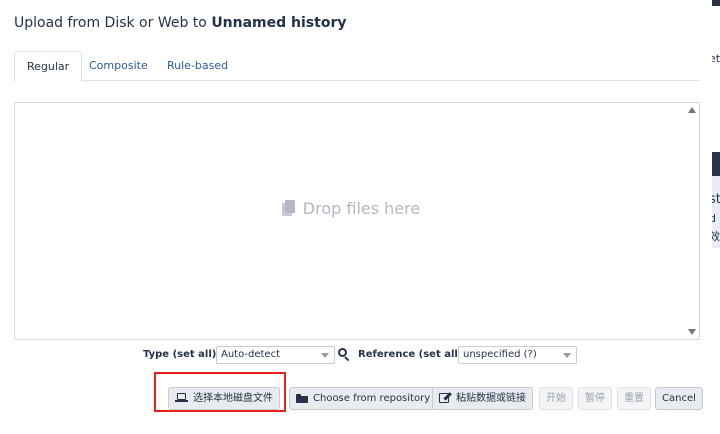 Image resolution: width=720 pixels, height=434 pixels. Describe the element at coordinates (556, 398) in the screenshot. I see `start-button: 开始` at that location.